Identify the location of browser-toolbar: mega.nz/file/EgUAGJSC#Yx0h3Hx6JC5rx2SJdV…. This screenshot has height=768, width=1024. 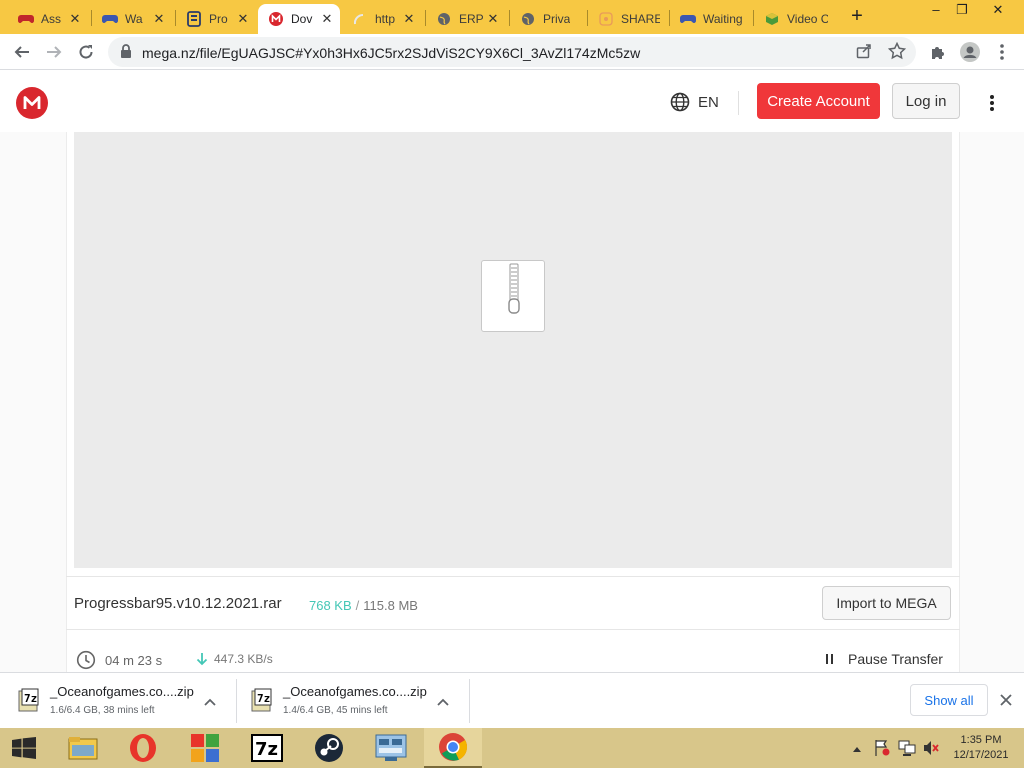
(512, 52).